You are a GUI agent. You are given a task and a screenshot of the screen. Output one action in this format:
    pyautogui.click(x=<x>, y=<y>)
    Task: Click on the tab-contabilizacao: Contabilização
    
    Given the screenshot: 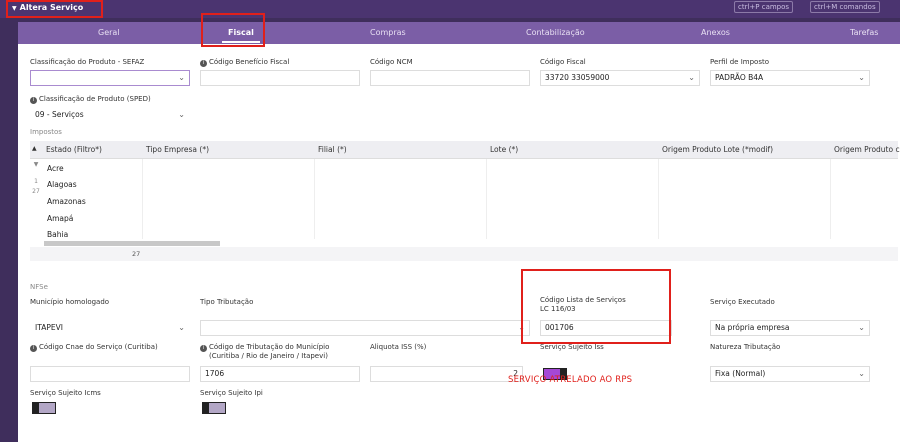 What is the action you would take?
    pyautogui.click(x=555, y=32)
    